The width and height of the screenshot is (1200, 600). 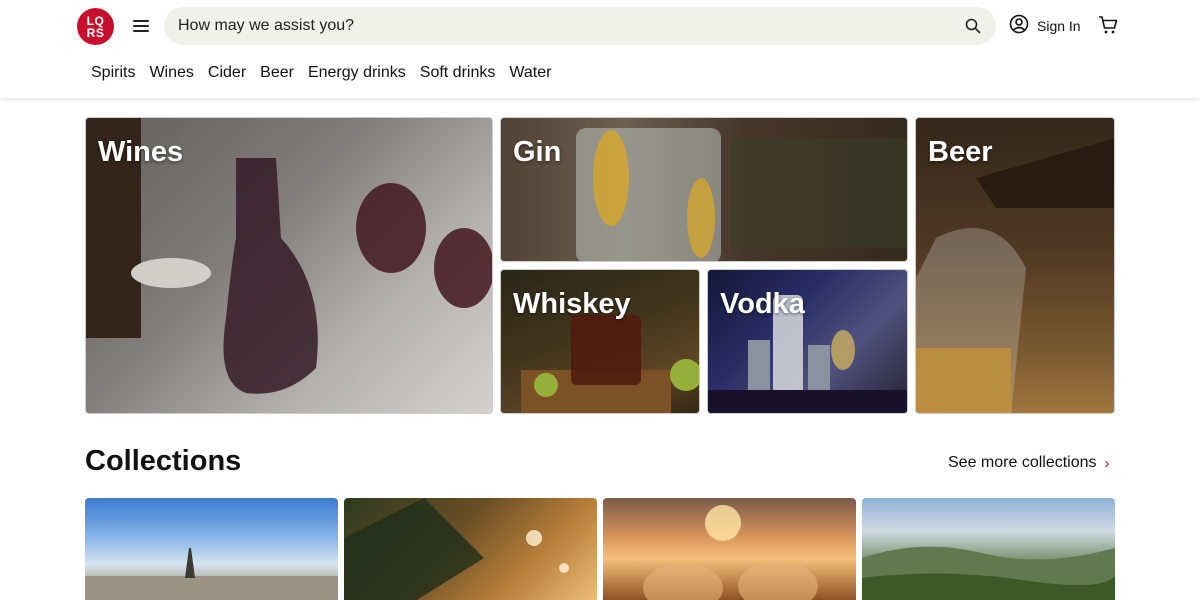 I want to click on paris-image, so click(x=211, y=574).